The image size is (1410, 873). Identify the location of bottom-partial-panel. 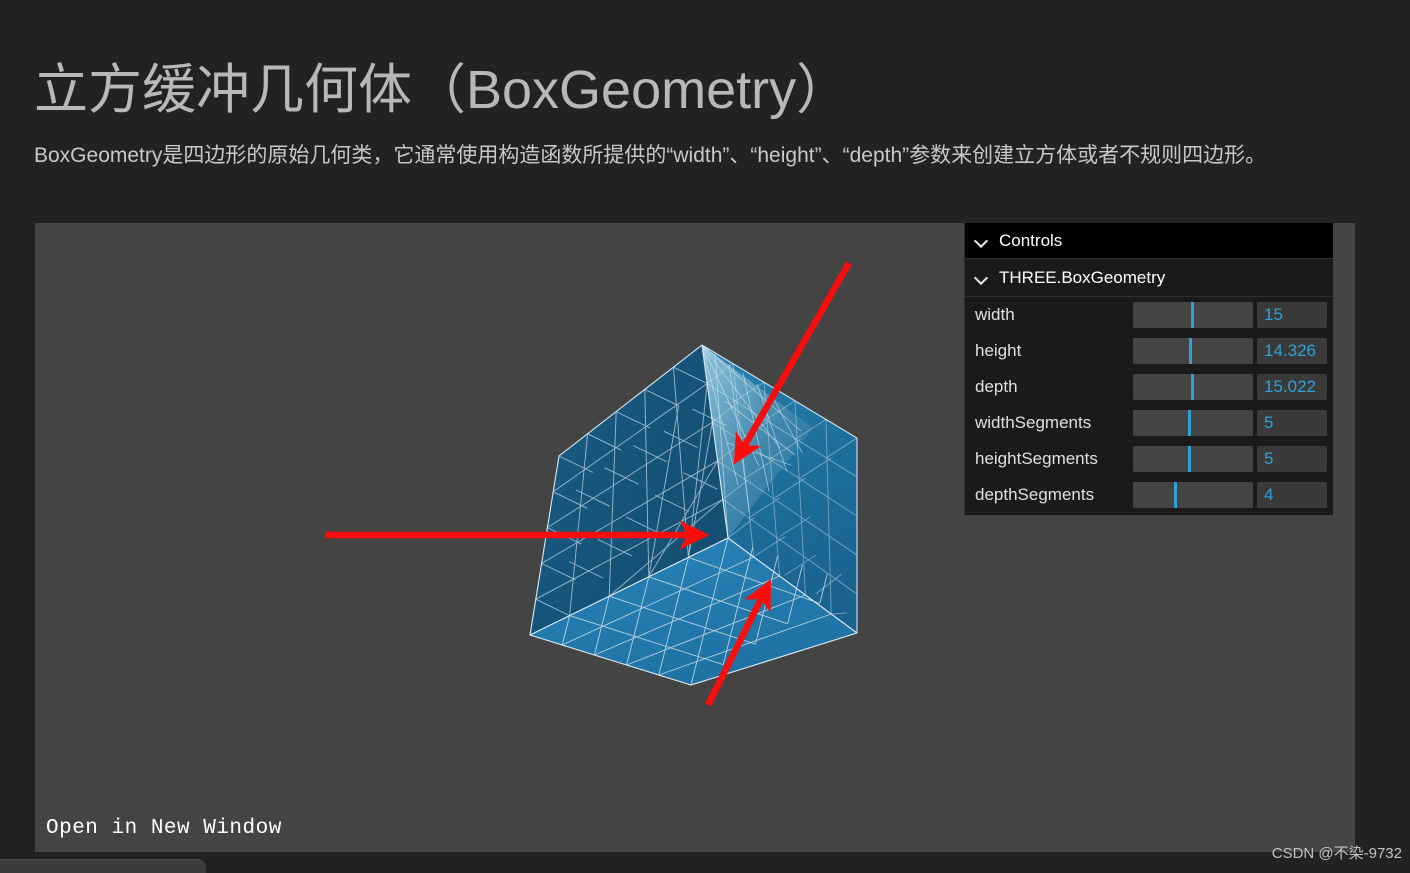
(103, 866).